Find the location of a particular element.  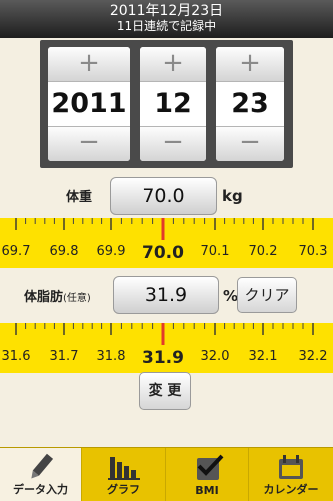

body-fat-ruler: 31.6 31.7 31.8 31.9 32.0 32.1 32.2 is located at coordinates (166, 348).